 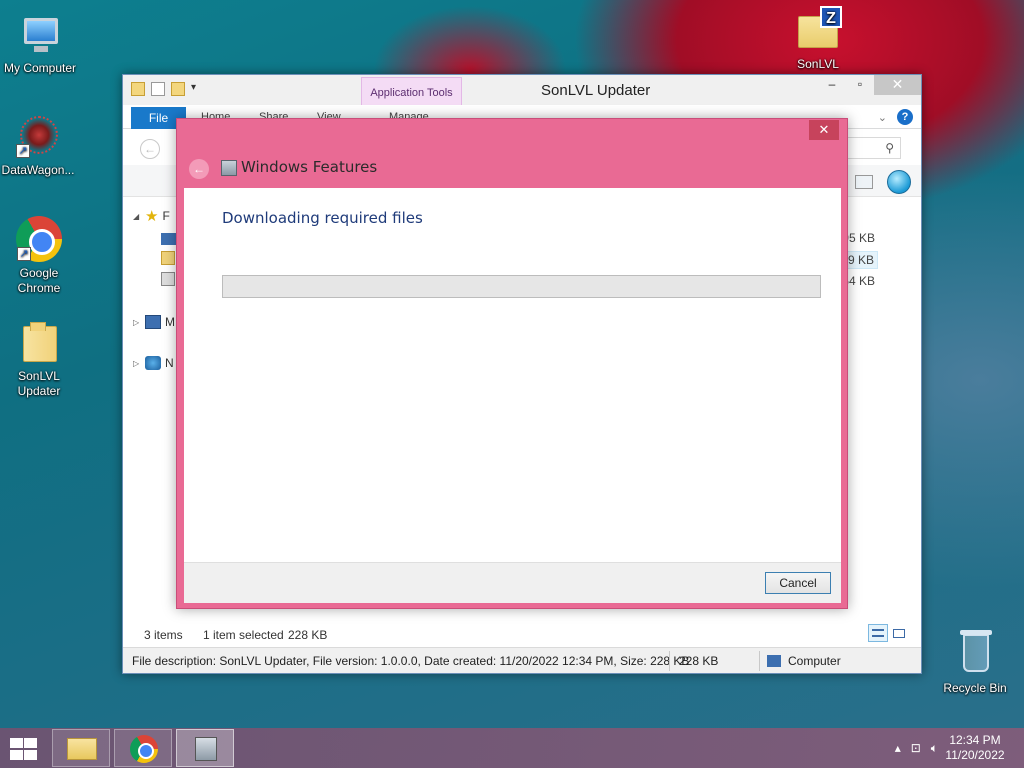 I want to click on selection-size: 228 KB, so click(x=308, y=635).